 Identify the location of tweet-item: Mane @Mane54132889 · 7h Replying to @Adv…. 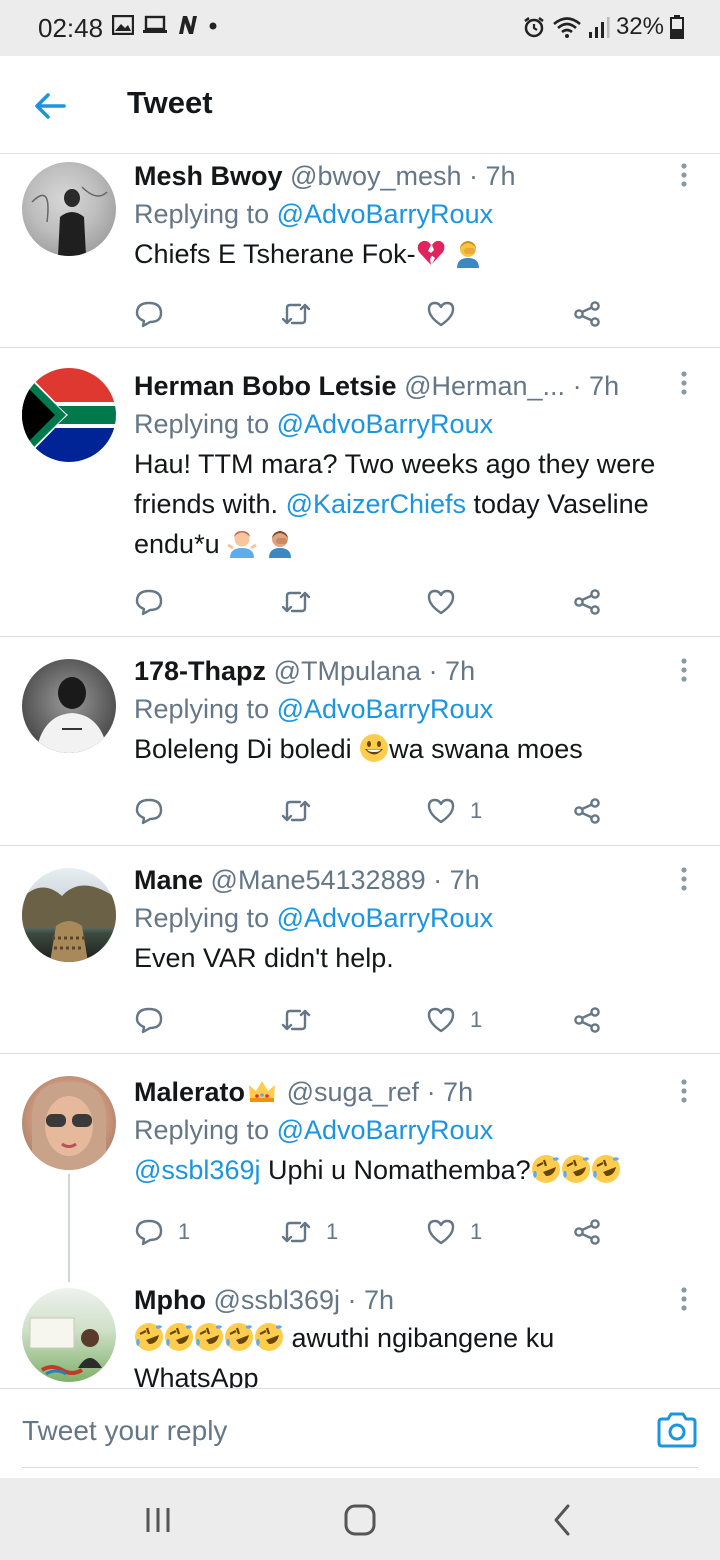
(360, 950).